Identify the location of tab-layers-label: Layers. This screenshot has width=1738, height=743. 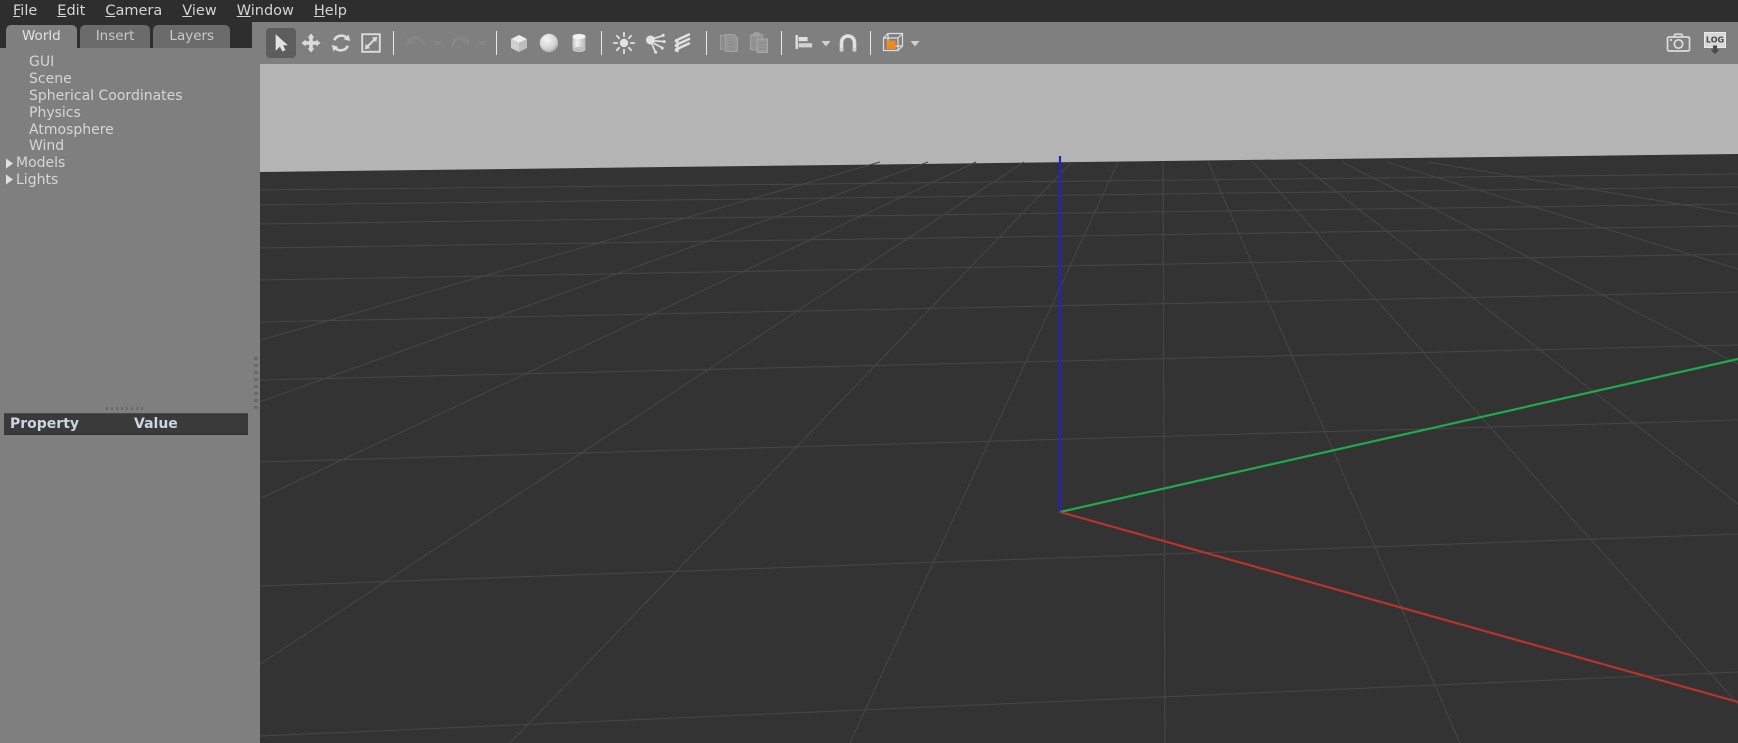
(192, 36).